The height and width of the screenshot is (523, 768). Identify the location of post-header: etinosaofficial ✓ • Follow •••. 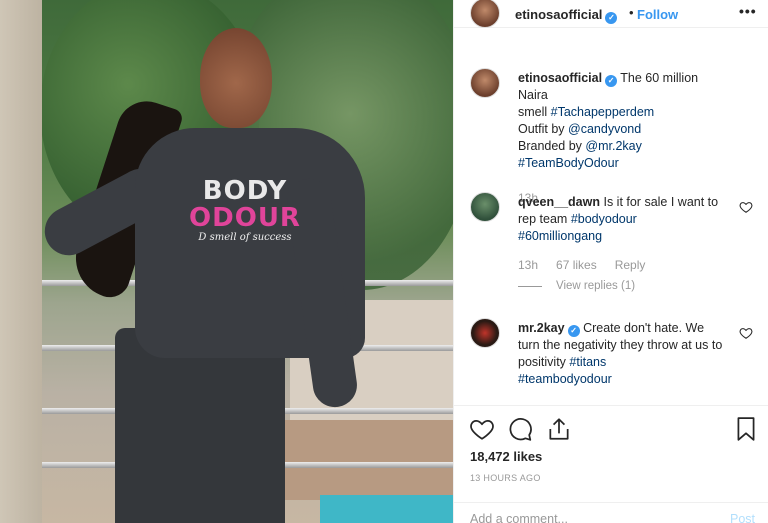
(611, 14).